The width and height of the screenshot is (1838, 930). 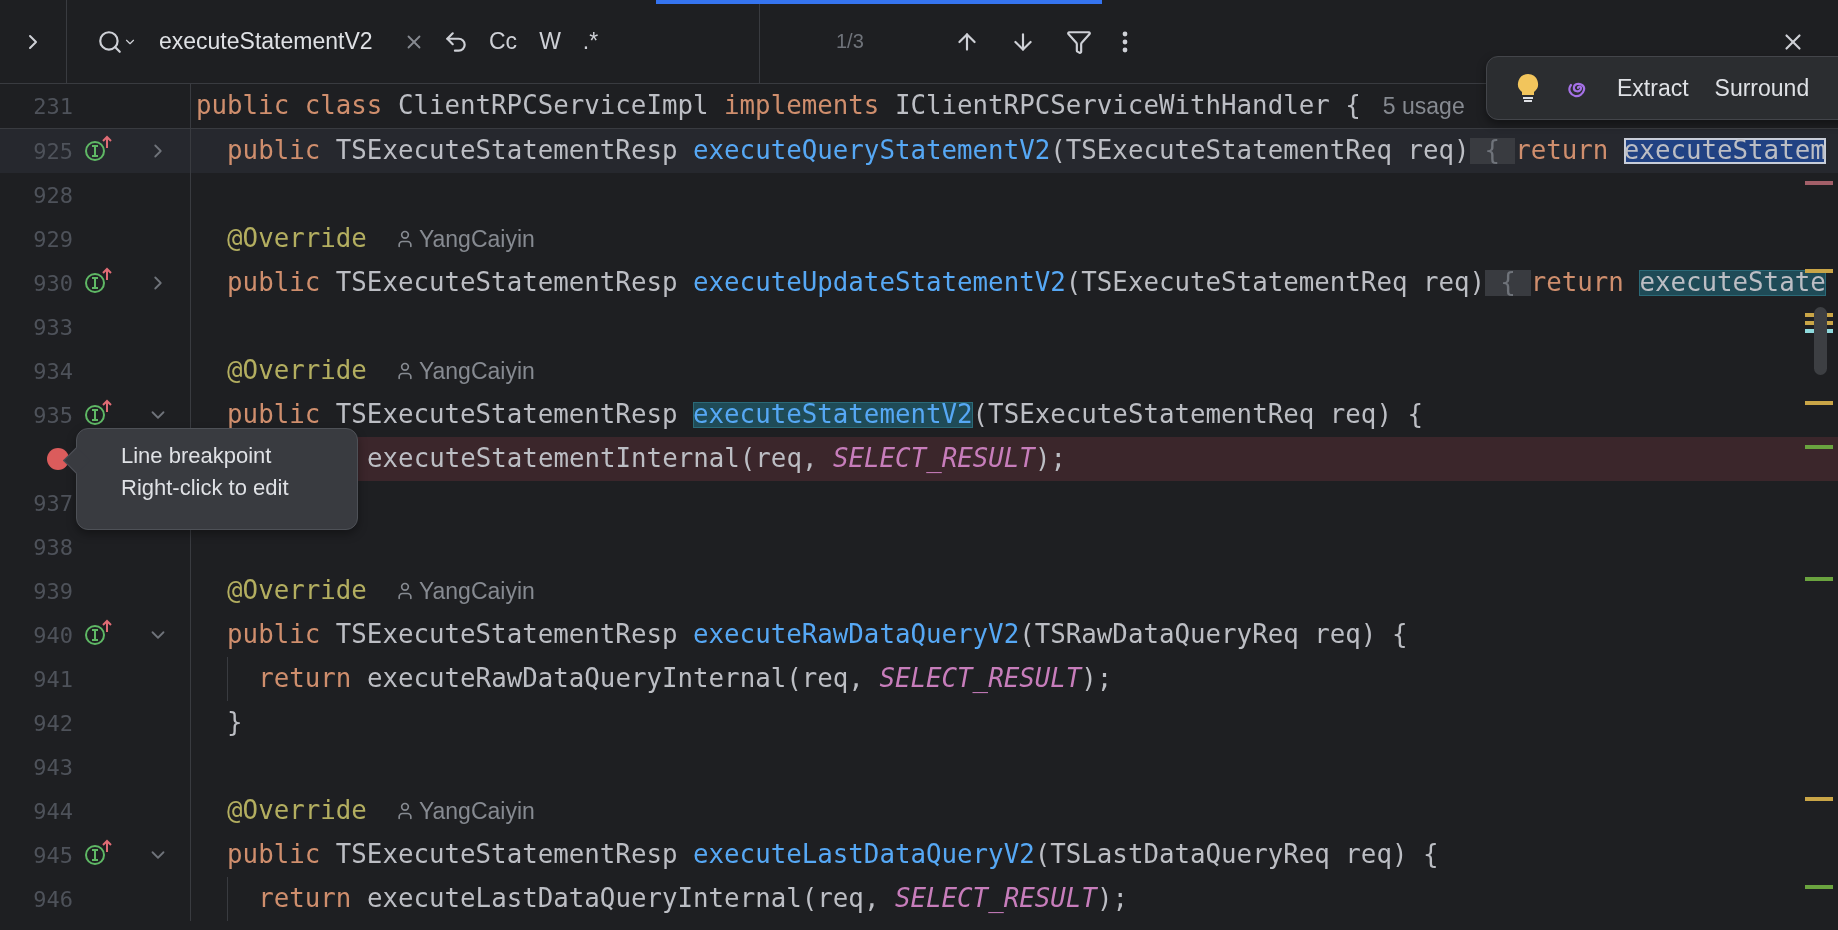 What do you see at coordinates (53, 239) in the screenshot?
I see `line-number: 929` at bounding box center [53, 239].